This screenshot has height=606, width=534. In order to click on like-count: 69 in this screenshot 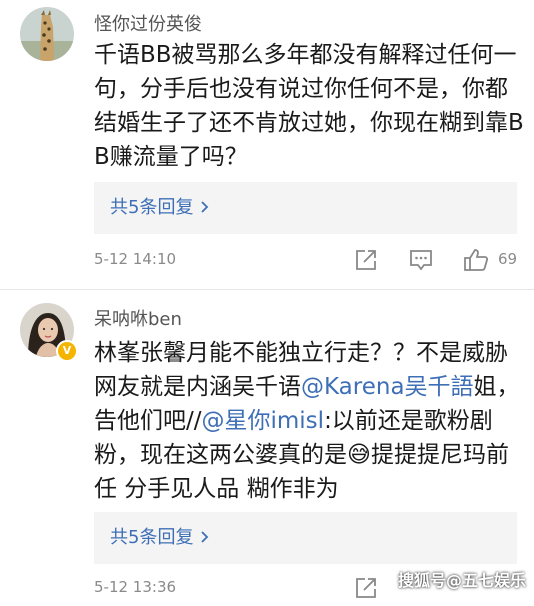, I will do `click(508, 259)`.